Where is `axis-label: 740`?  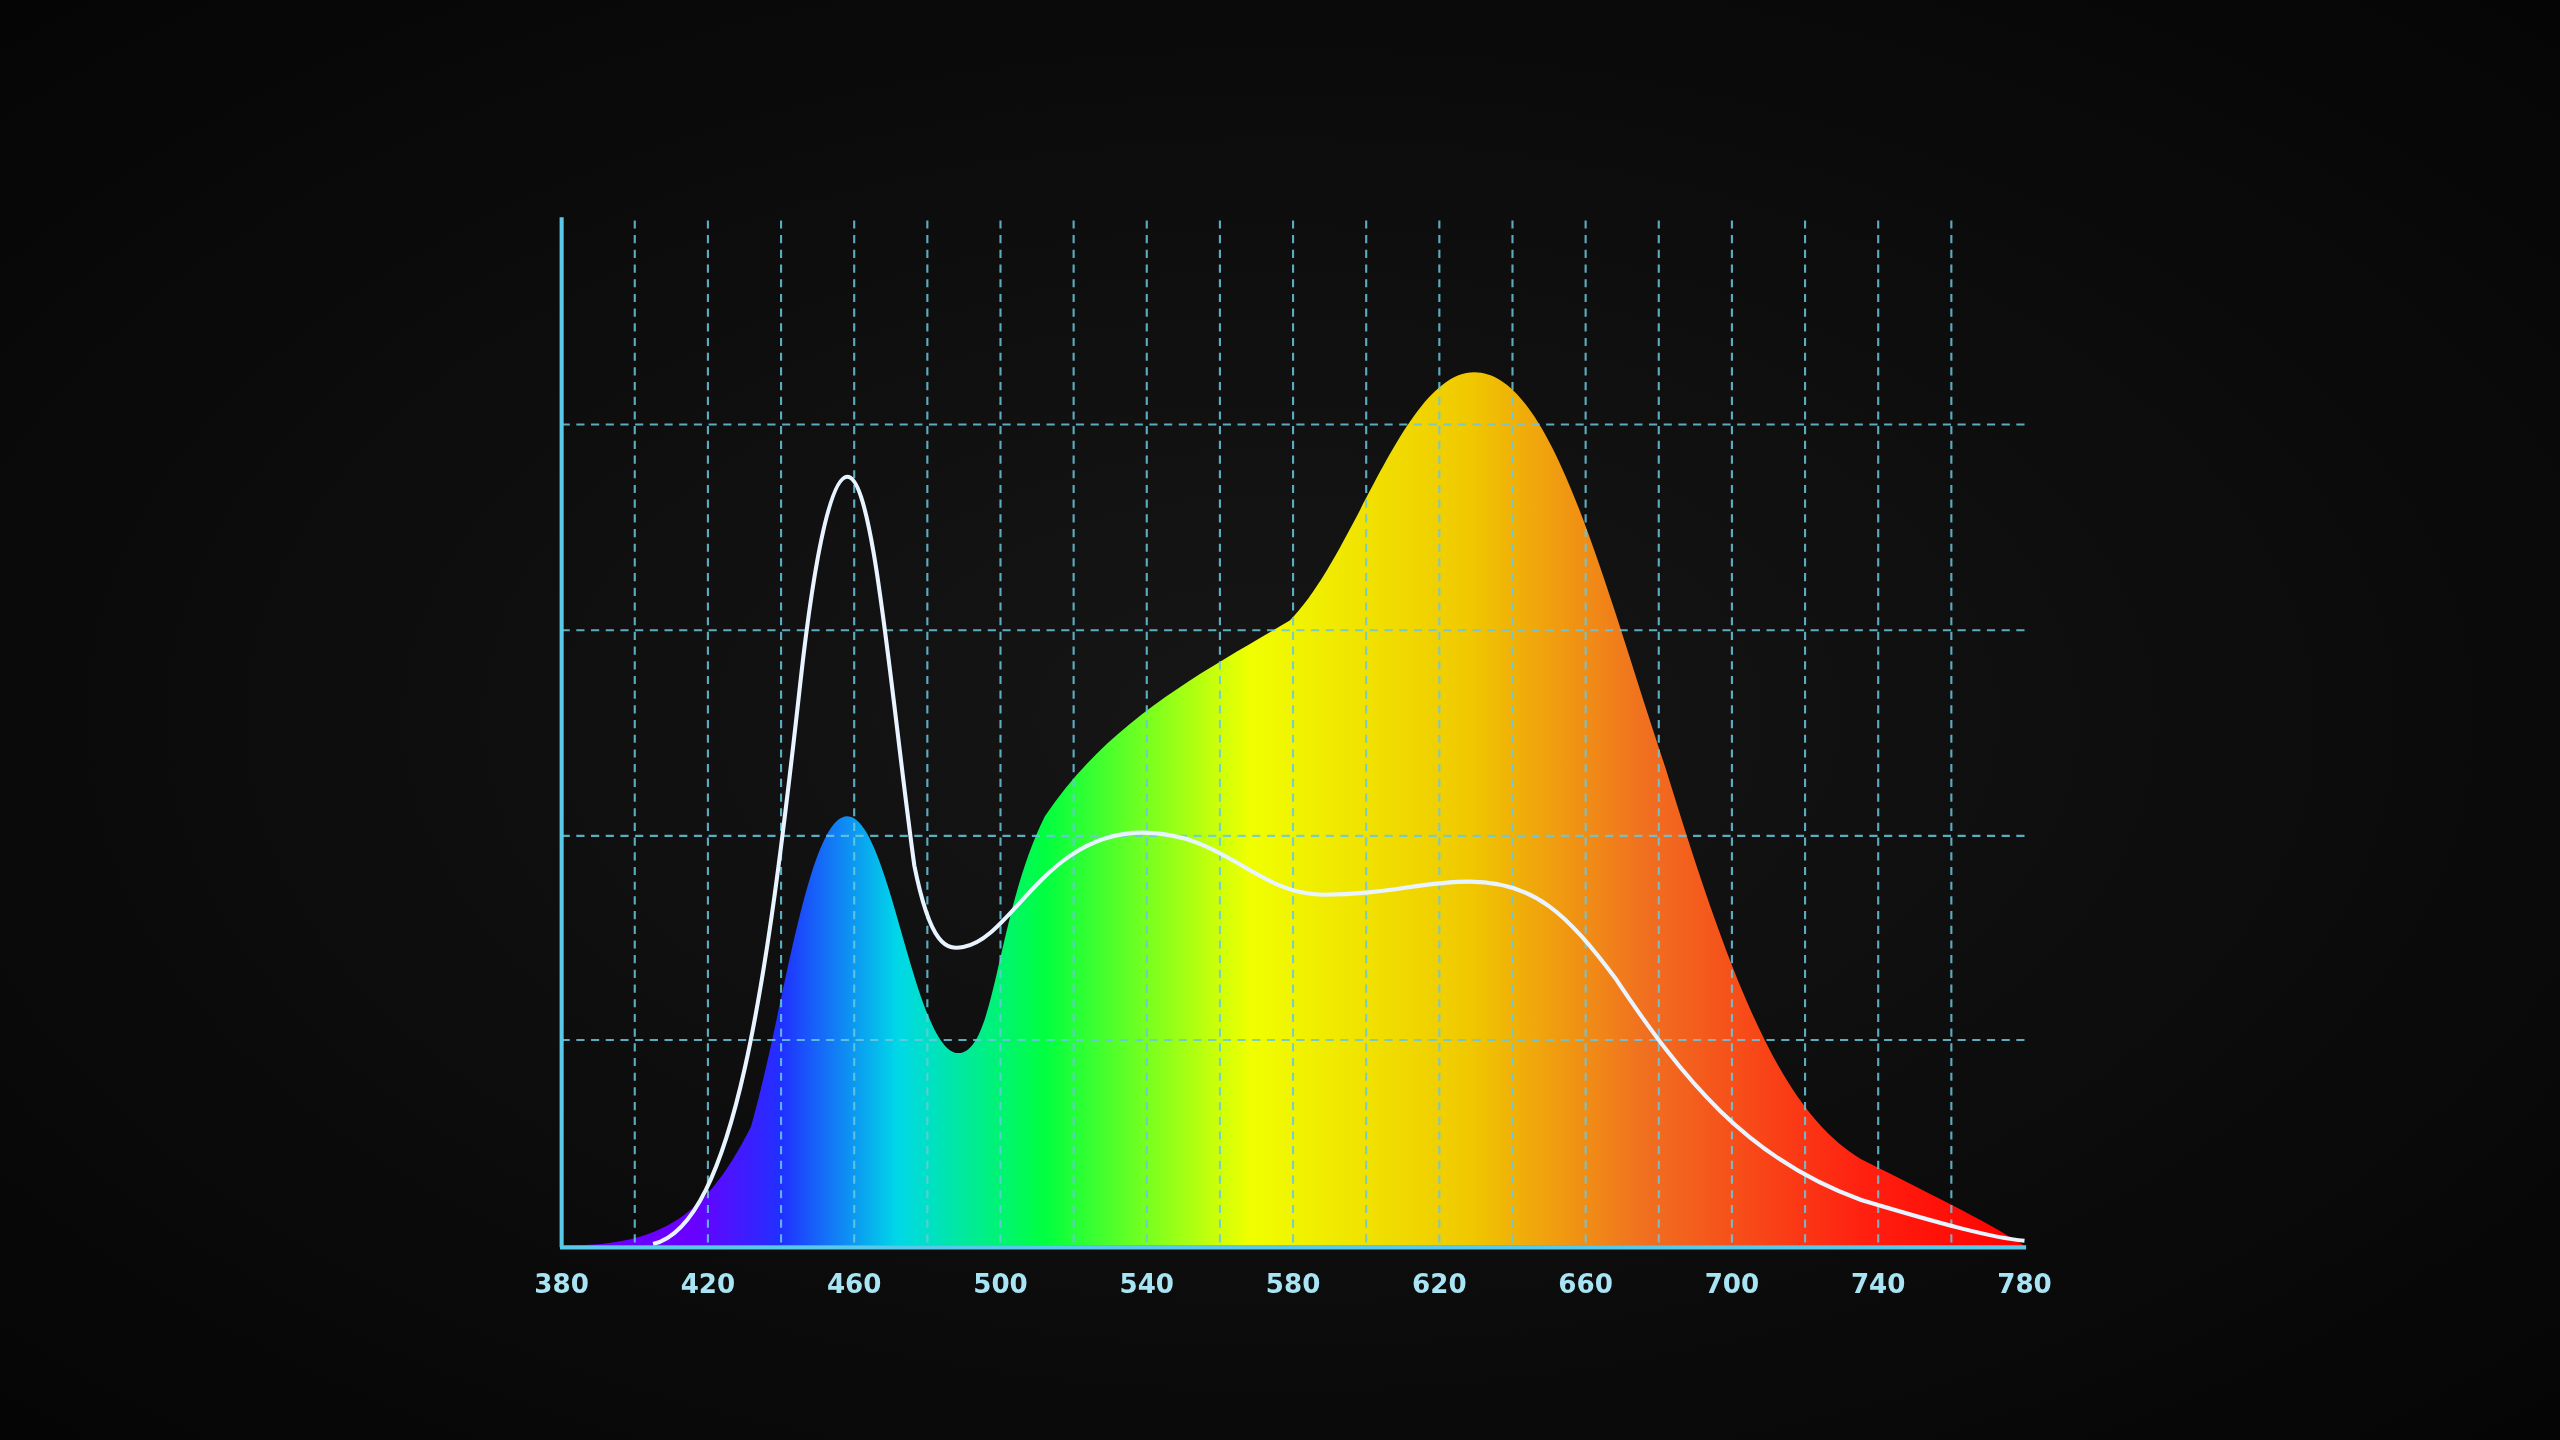 axis-label: 740 is located at coordinates (1878, 1284).